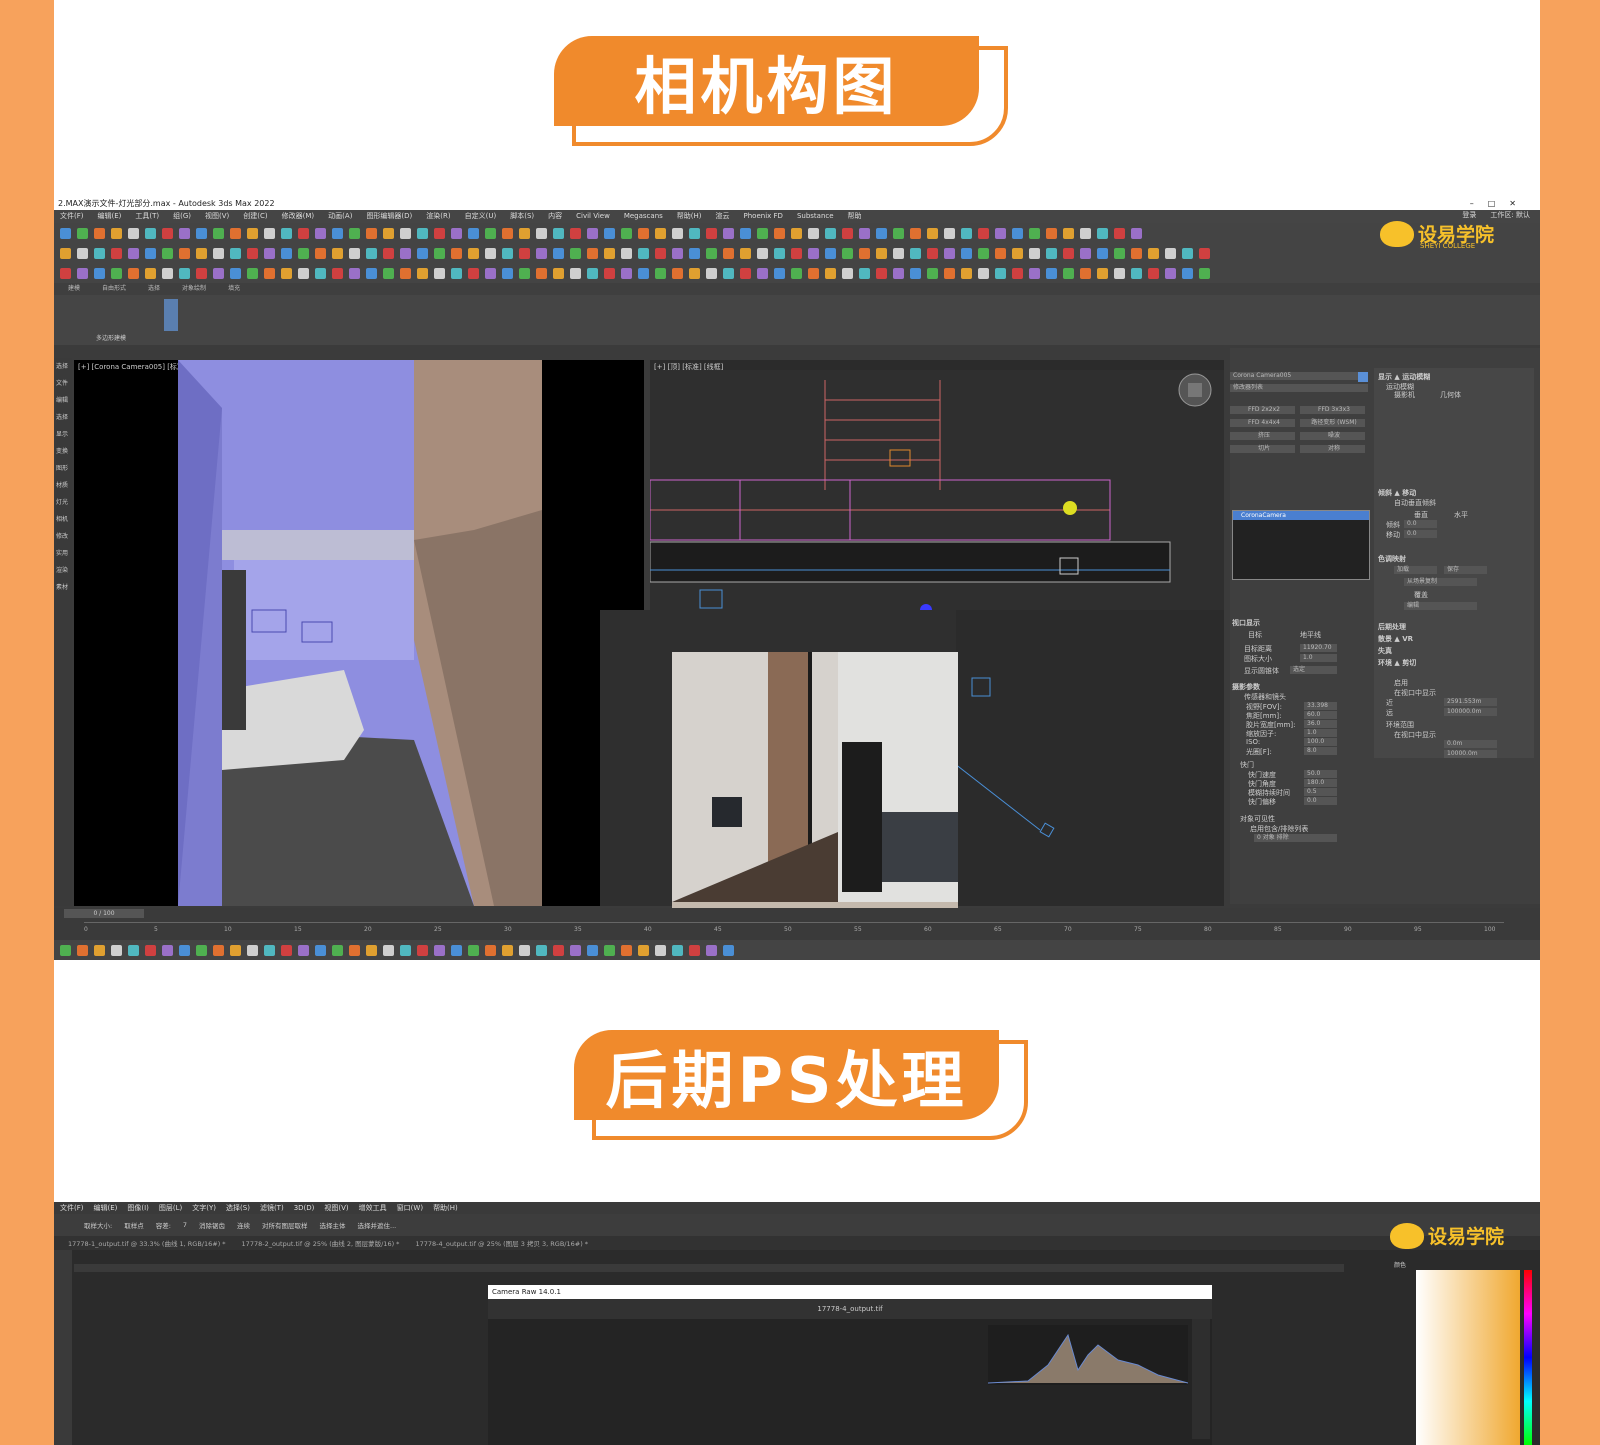 The image size is (1600, 1445). What do you see at coordinates (1255, 635) in the screenshot?
I see `target-checkbox: 目标` at bounding box center [1255, 635].